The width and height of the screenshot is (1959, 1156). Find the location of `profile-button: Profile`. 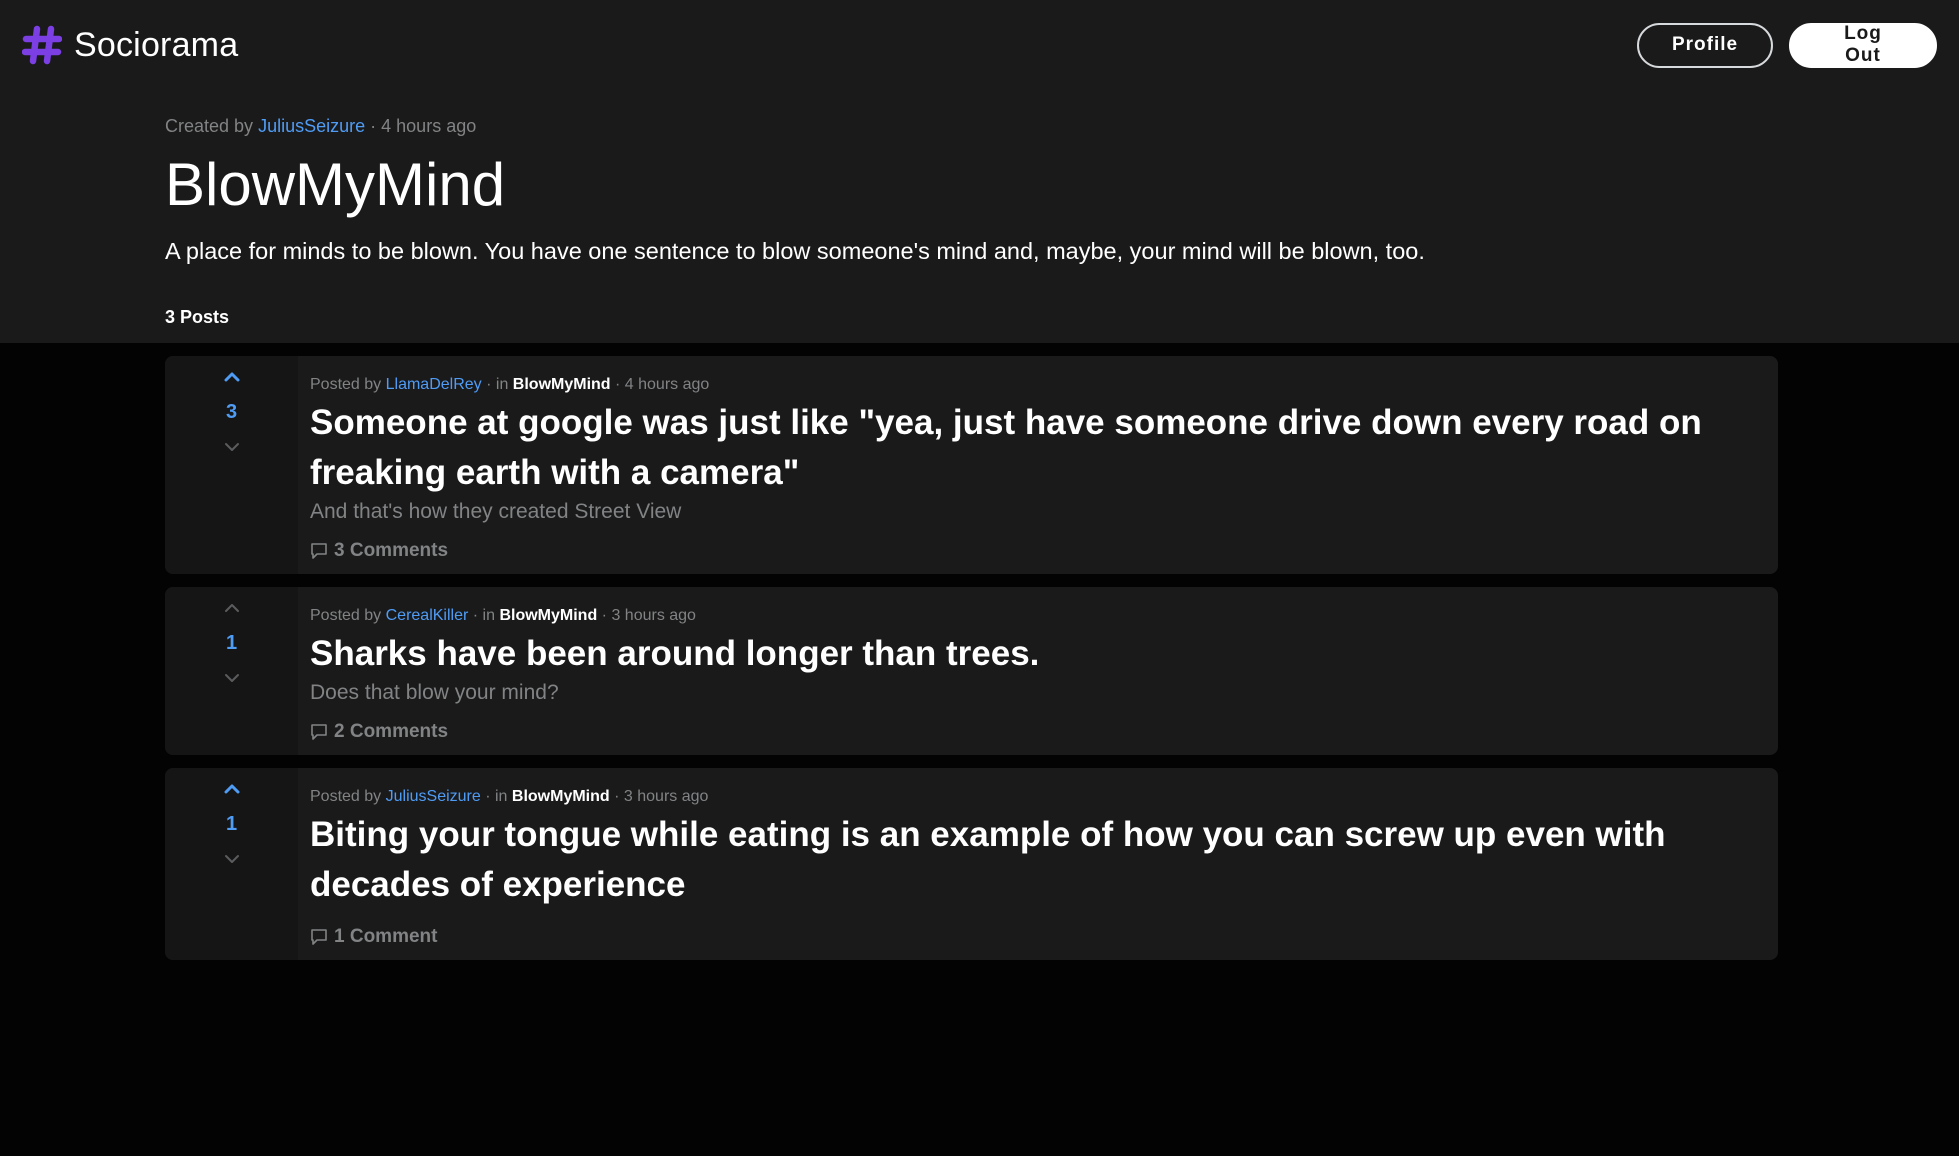

profile-button: Profile is located at coordinates (1705, 45).